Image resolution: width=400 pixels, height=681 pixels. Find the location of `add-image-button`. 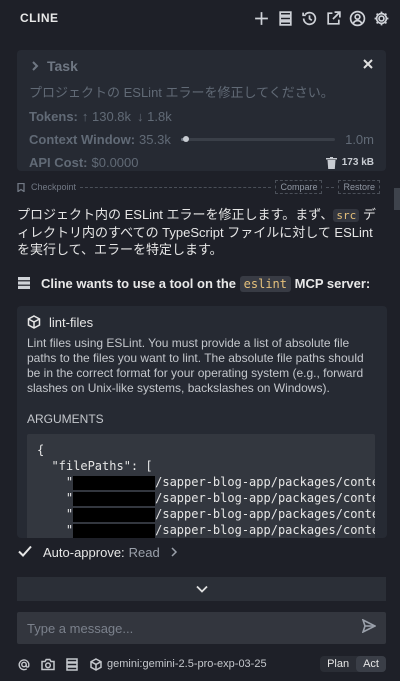

add-image-button is located at coordinates (48, 664).